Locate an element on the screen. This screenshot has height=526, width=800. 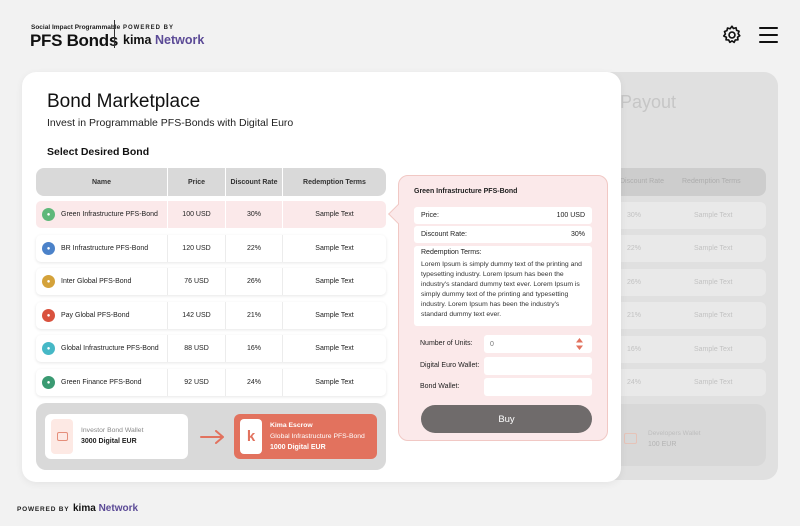
column-header-price: Price is located at coordinates (196, 182).